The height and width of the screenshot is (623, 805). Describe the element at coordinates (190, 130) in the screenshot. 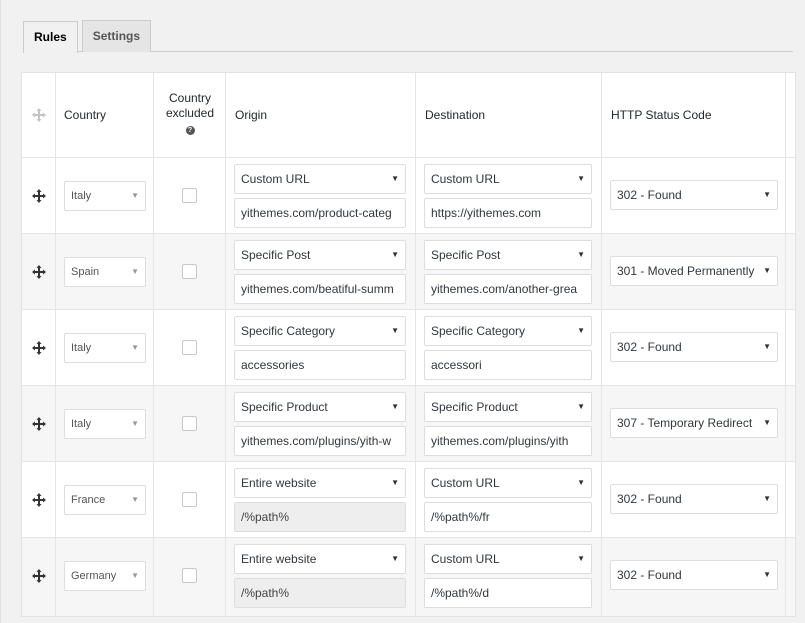

I see `help-icon: ?` at that location.